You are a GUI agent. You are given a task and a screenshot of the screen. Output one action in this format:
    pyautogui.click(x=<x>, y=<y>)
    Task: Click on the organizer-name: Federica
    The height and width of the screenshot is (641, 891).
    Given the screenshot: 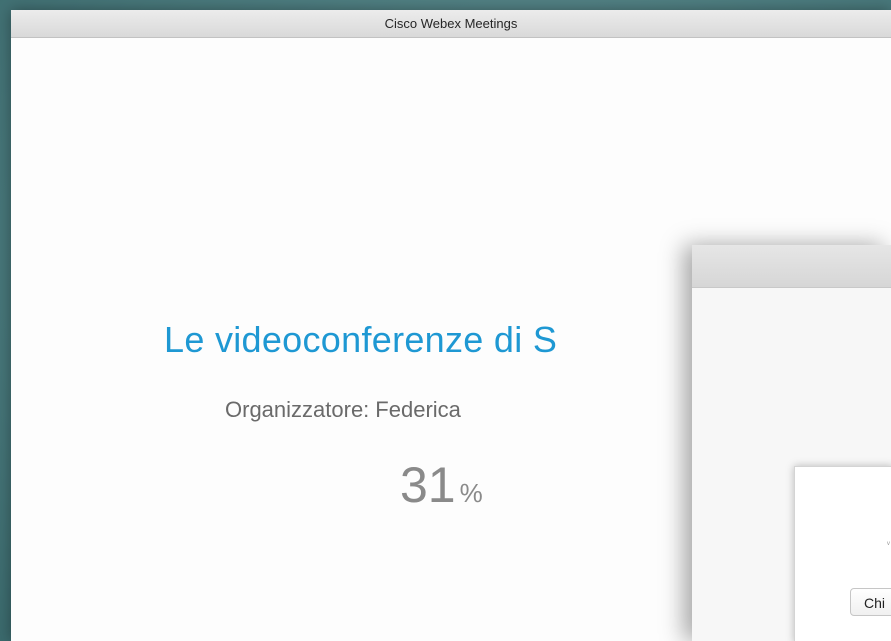 What is the action you would take?
    pyautogui.click(x=418, y=409)
    